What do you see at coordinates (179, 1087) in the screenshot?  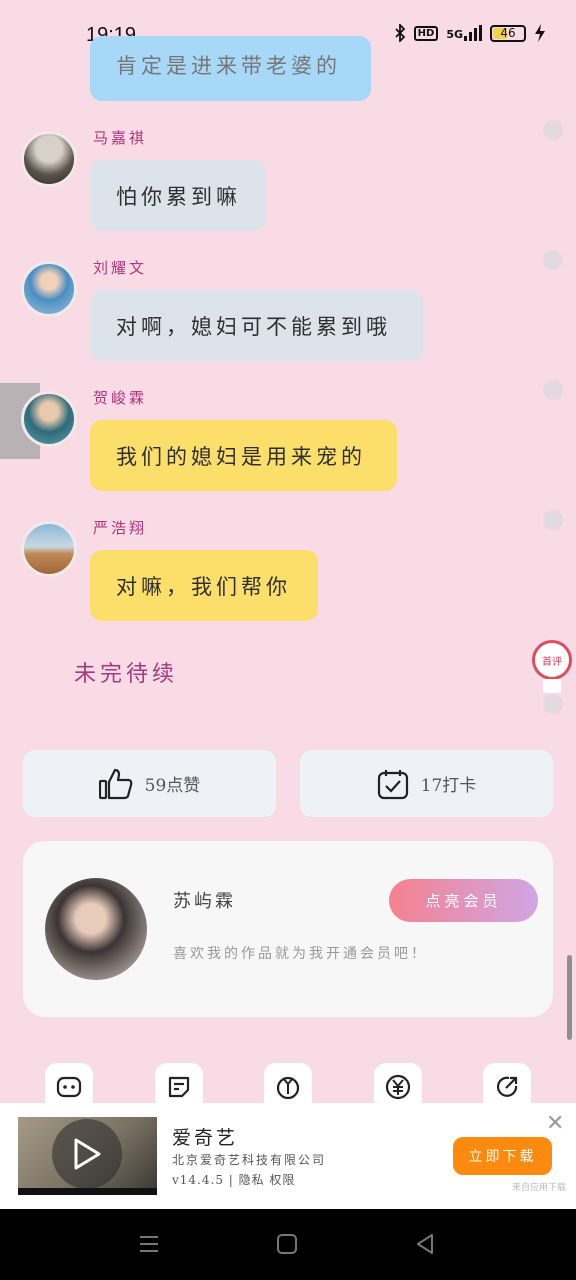 I see `note-icon` at bounding box center [179, 1087].